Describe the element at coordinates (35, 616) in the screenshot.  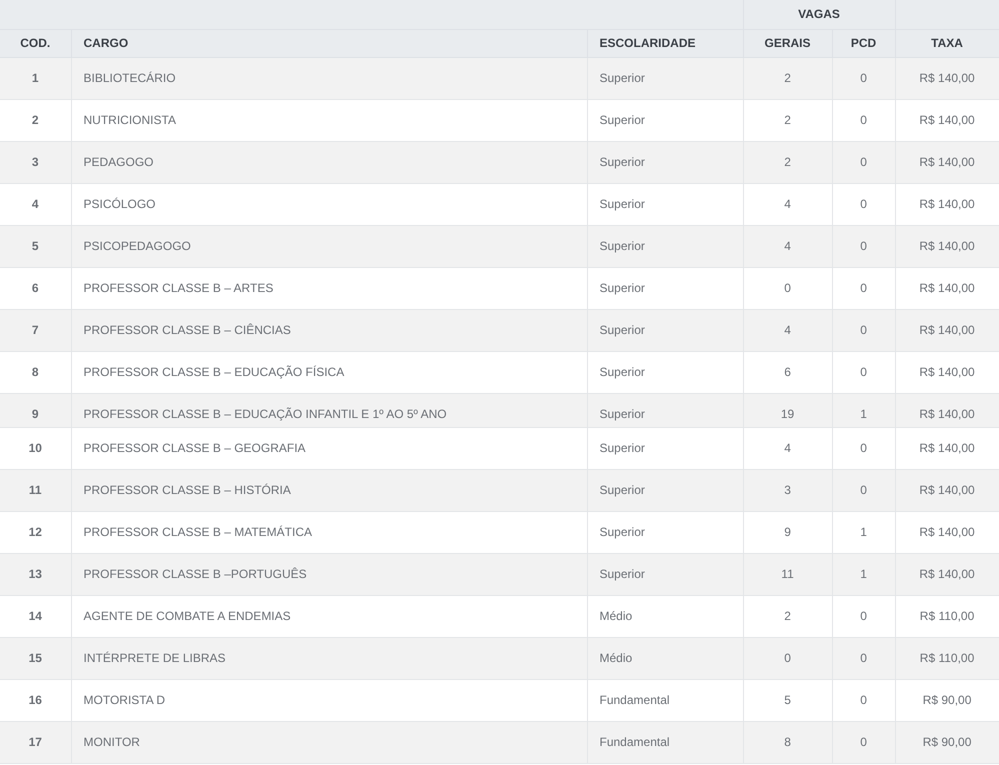
I see `table-cell: 14` at that location.